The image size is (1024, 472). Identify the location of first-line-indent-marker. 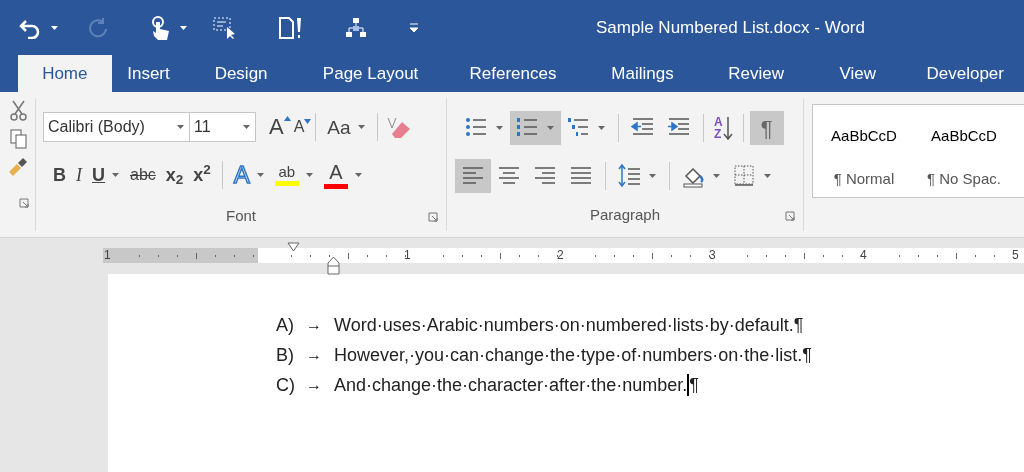
(293, 247).